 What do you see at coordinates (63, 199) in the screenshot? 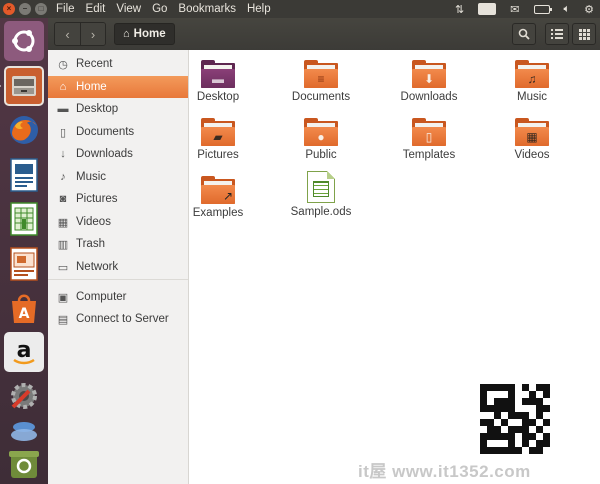
I see `camera-icon: ◙` at bounding box center [63, 199].